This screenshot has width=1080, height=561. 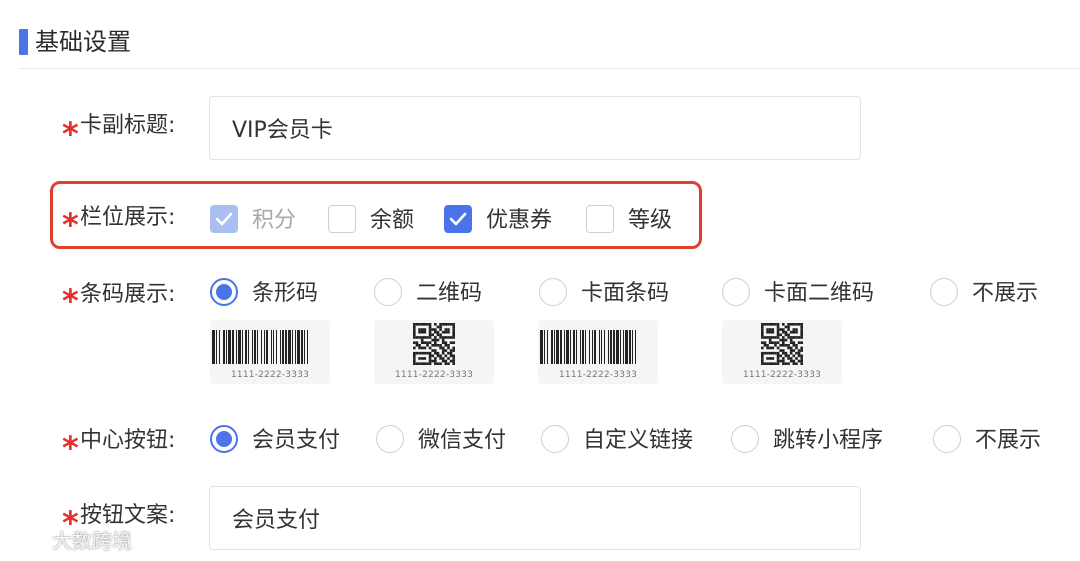 I want to click on radio-mini-program, so click(x=745, y=439).